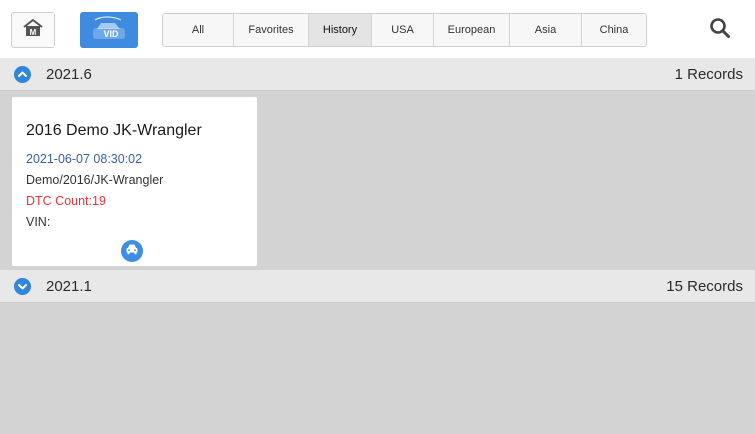 This screenshot has height=434, width=755. I want to click on search-button, so click(720, 30).